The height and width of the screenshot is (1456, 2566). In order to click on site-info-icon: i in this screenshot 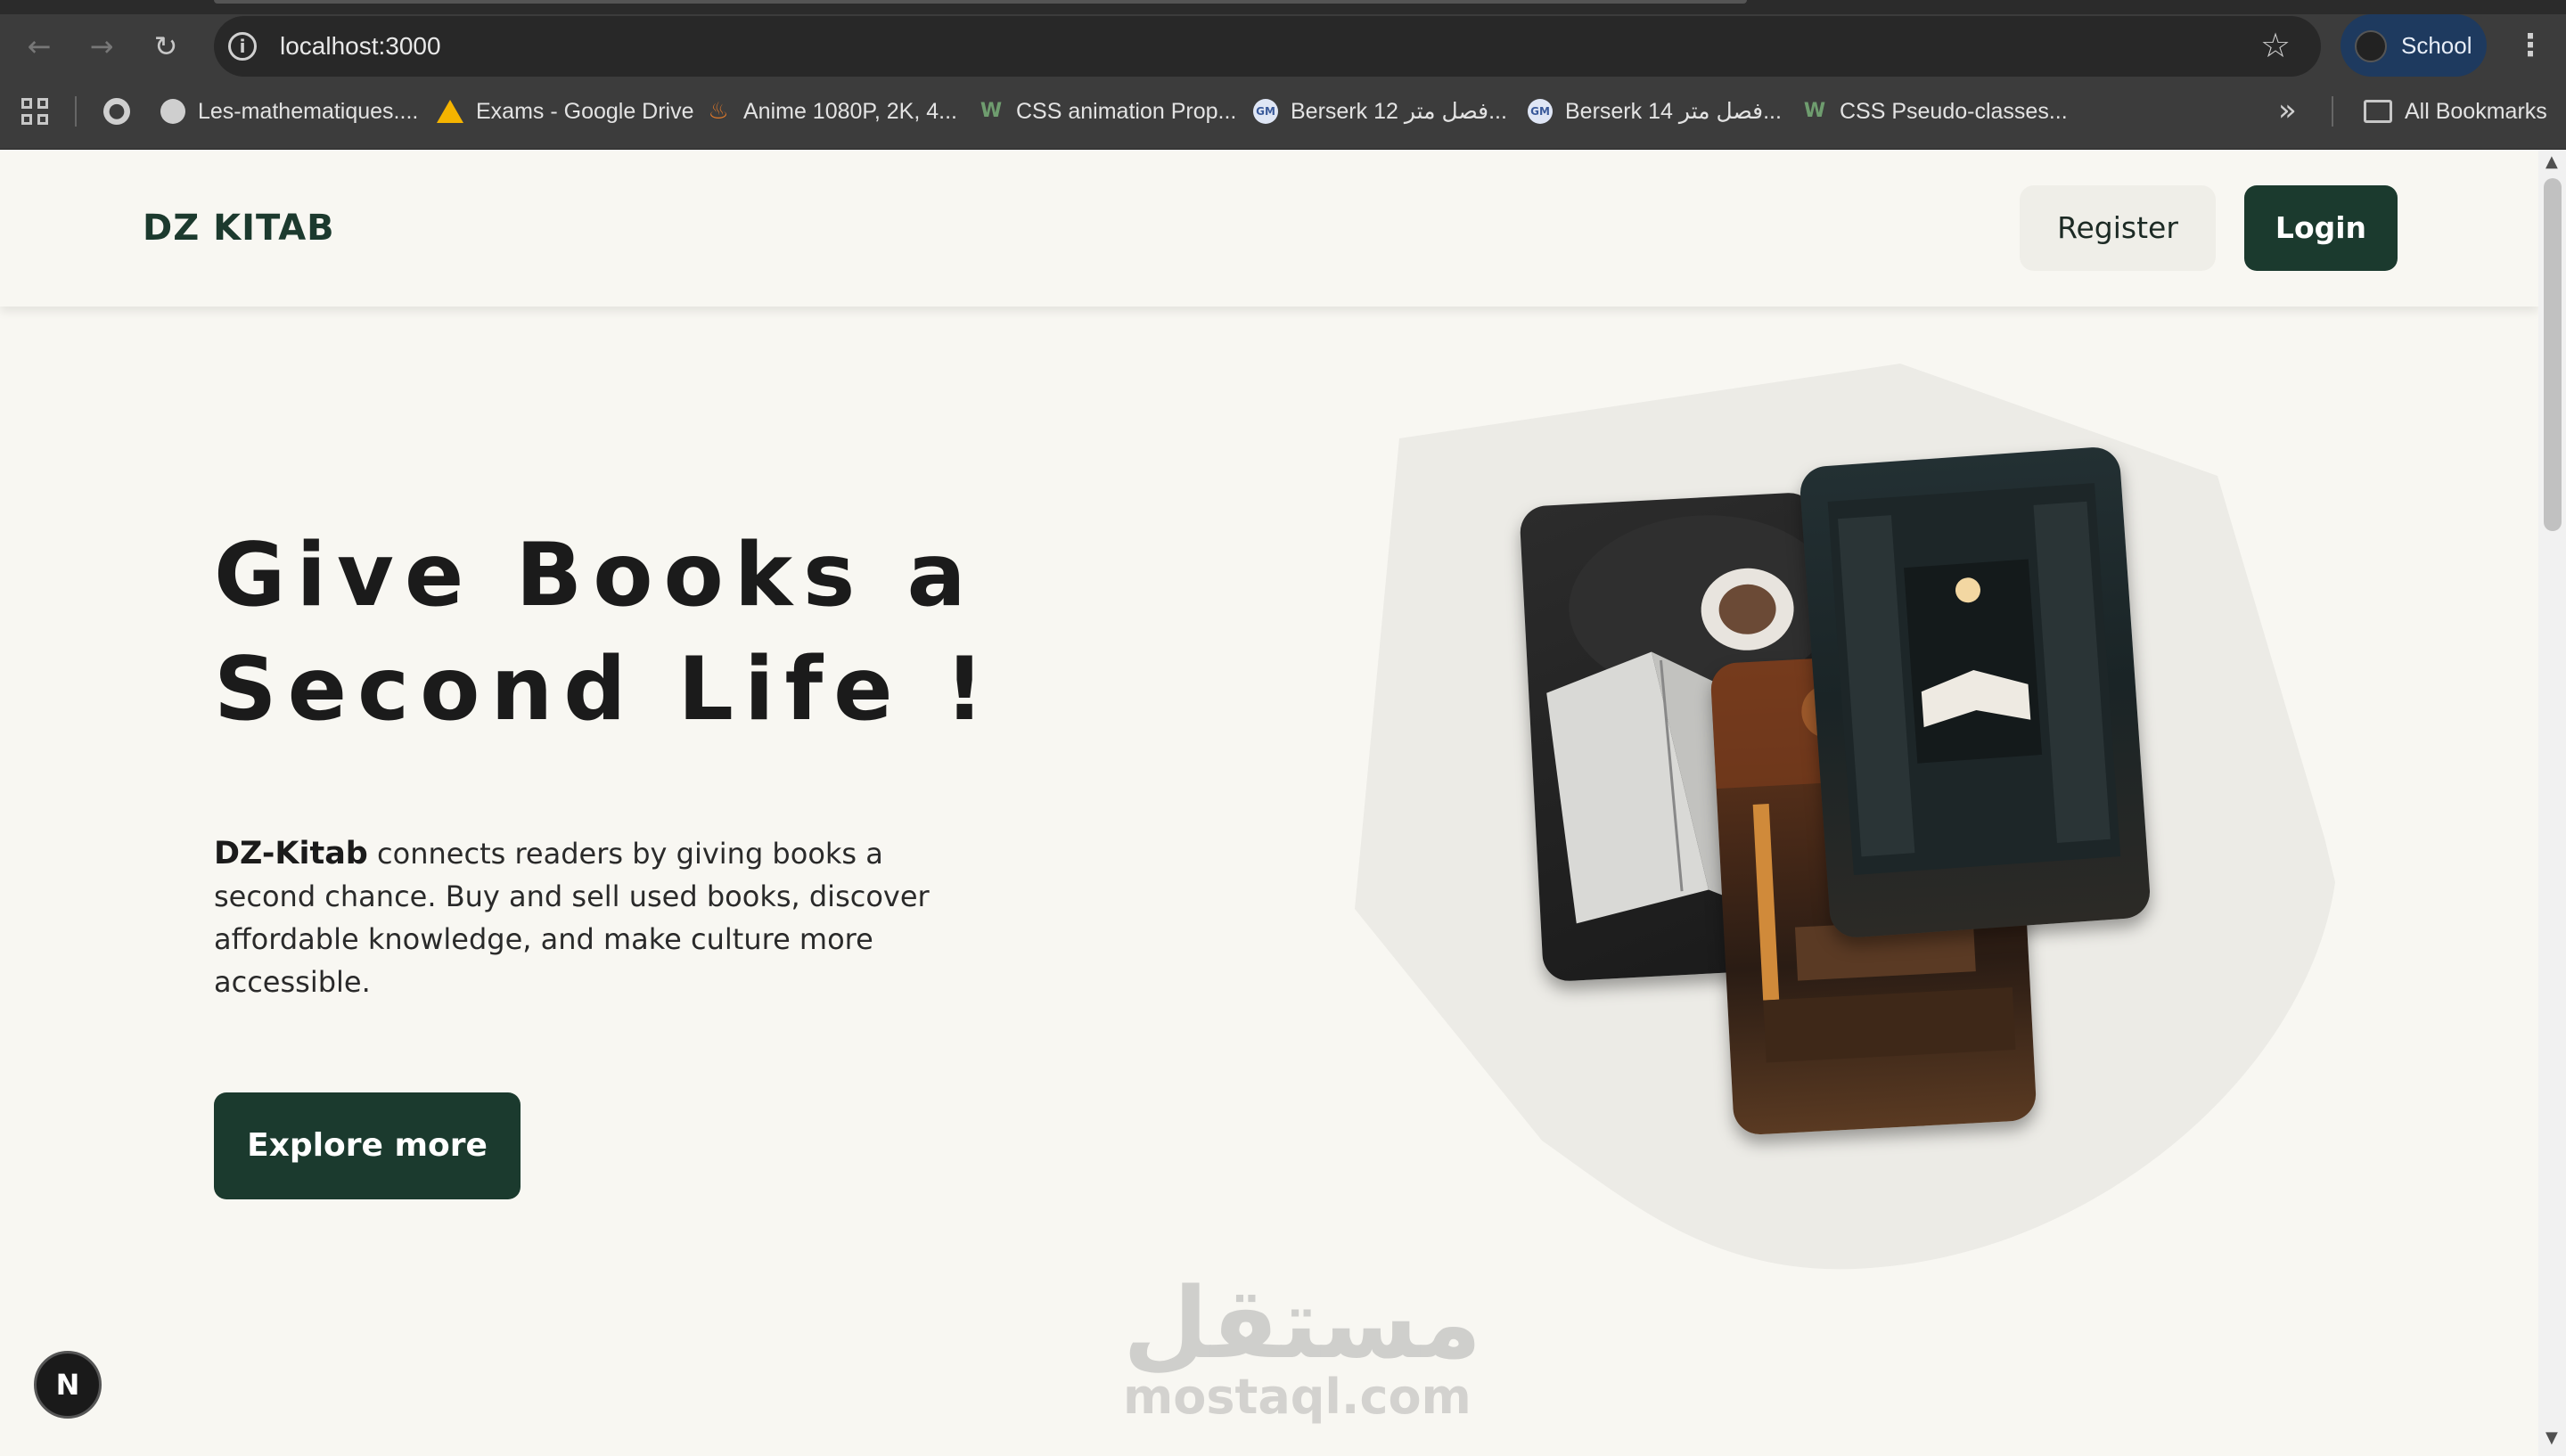, I will do `click(243, 46)`.